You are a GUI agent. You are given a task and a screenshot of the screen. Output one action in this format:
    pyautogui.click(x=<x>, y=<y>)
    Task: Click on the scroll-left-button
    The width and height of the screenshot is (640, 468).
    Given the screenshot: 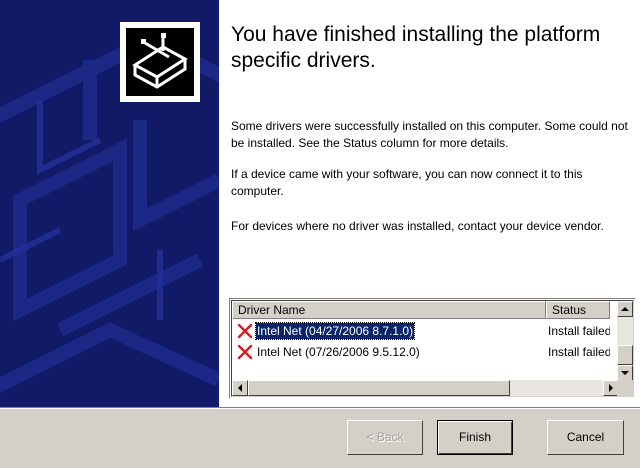 What is the action you would take?
    pyautogui.click(x=240, y=388)
    